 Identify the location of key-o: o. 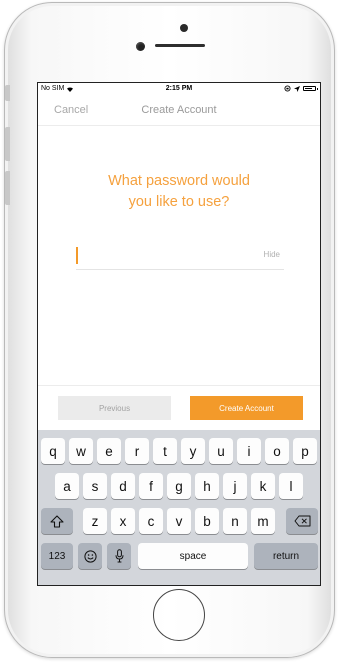
(277, 451).